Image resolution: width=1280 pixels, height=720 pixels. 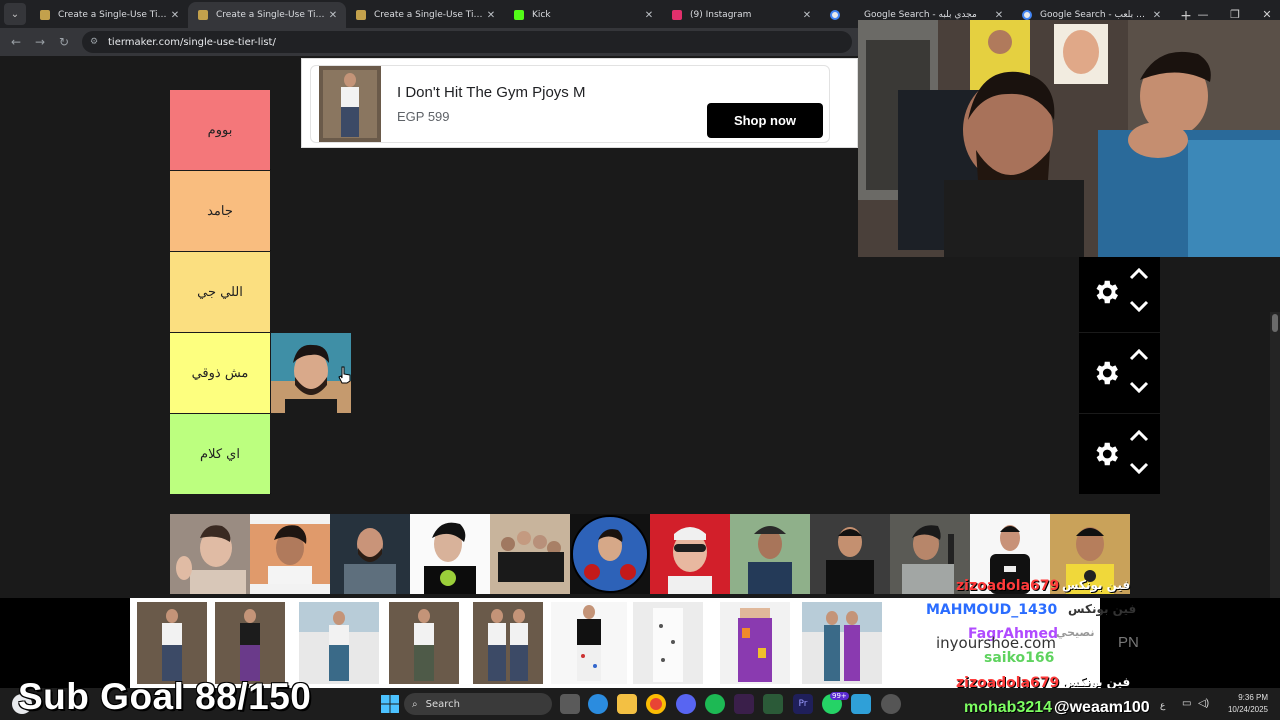 What do you see at coordinates (220, 130) in the screenshot?
I see `tier-label: بووم` at bounding box center [220, 130].